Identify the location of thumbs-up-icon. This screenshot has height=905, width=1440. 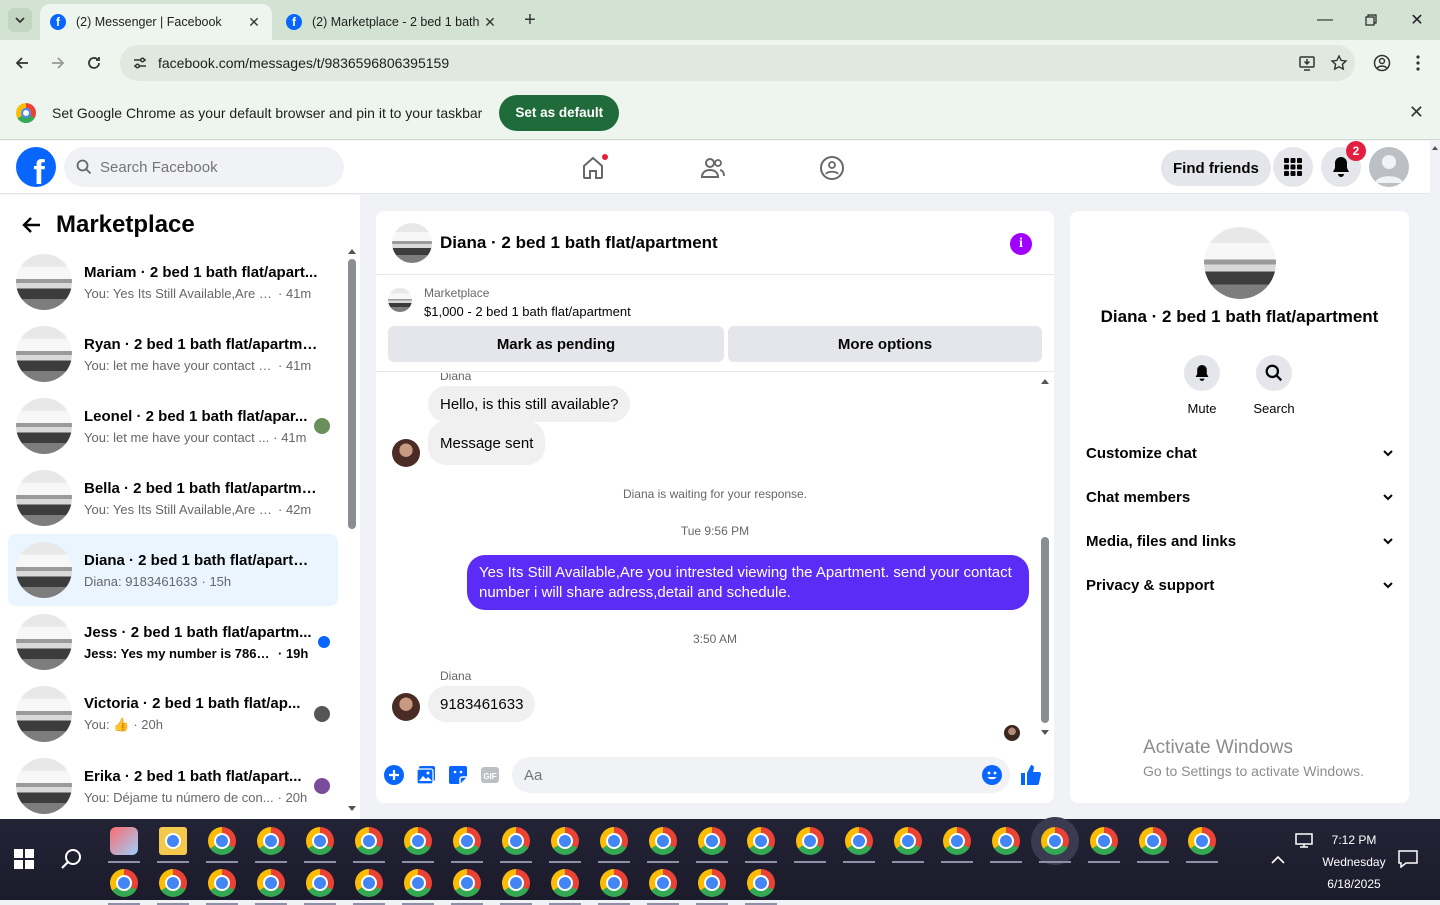
(1031, 775).